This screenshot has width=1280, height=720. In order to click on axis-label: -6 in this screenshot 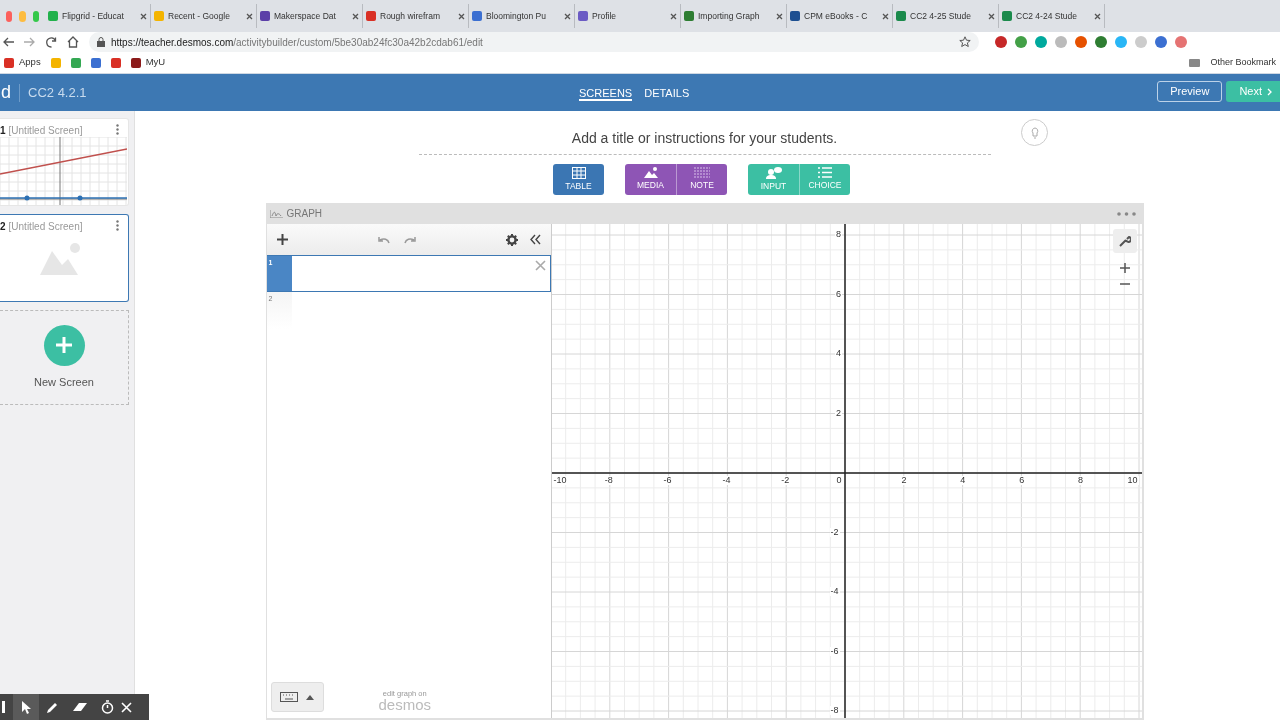, I will do `click(834, 651)`.